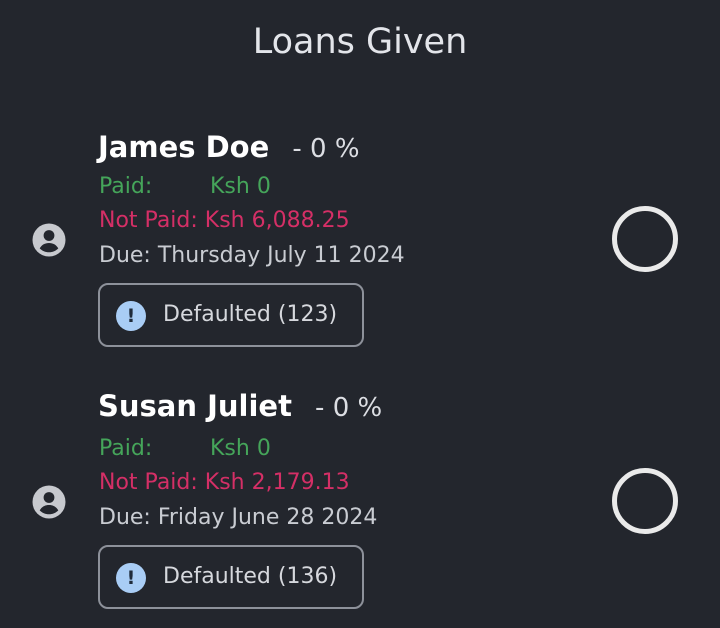  Describe the element at coordinates (250, 576) in the screenshot. I see `status-label: Defaulted (136)` at that location.